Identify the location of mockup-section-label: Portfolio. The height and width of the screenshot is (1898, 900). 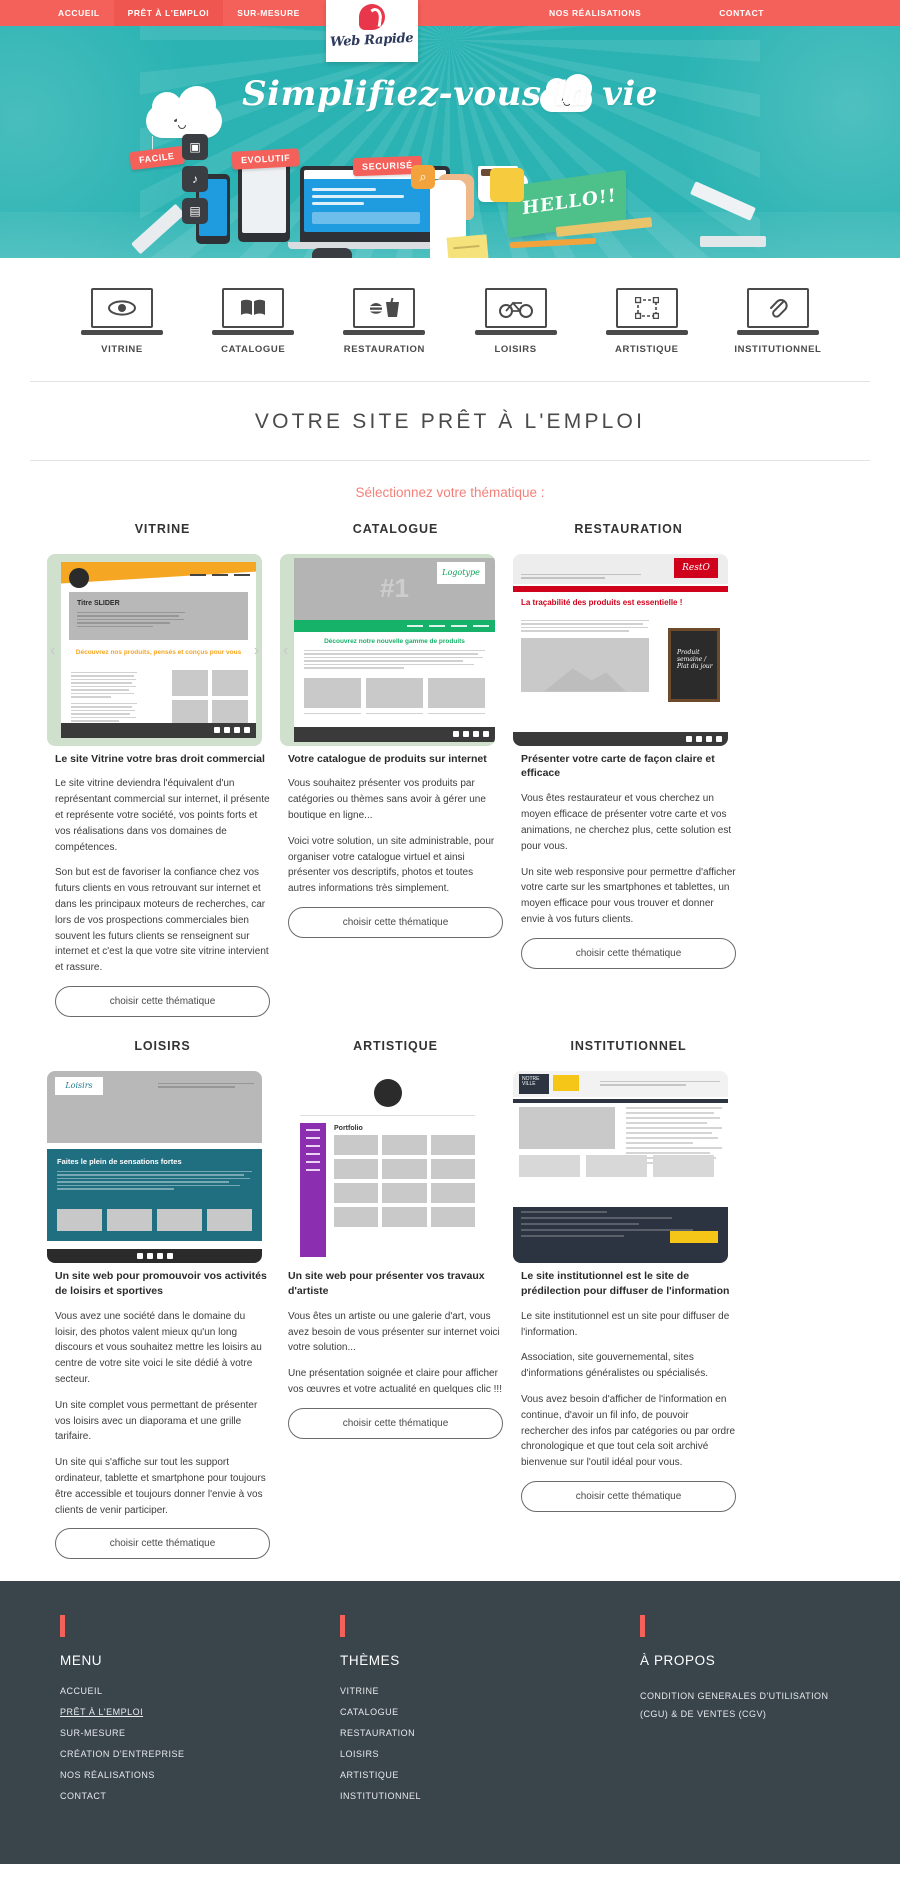
(348, 1128).